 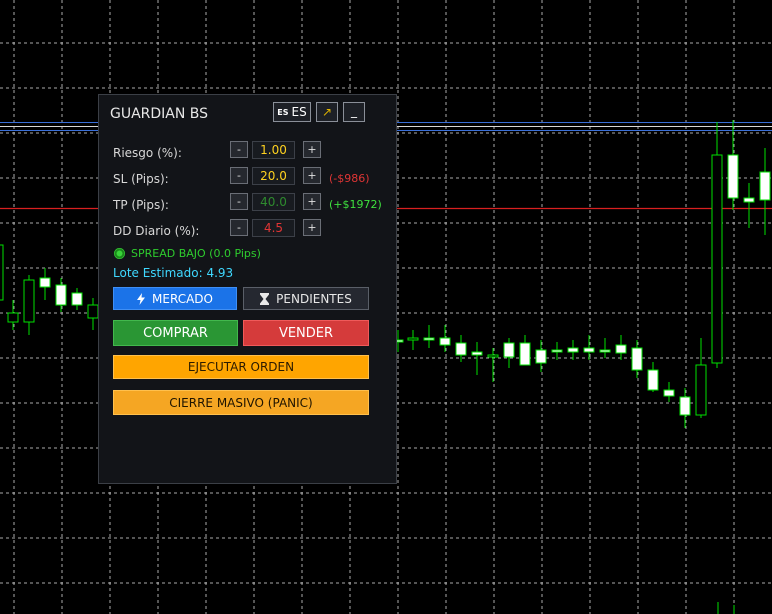 What do you see at coordinates (273, 150) in the screenshot?
I see `riesgo-input: 1.00` at bounding box center [273, 150].